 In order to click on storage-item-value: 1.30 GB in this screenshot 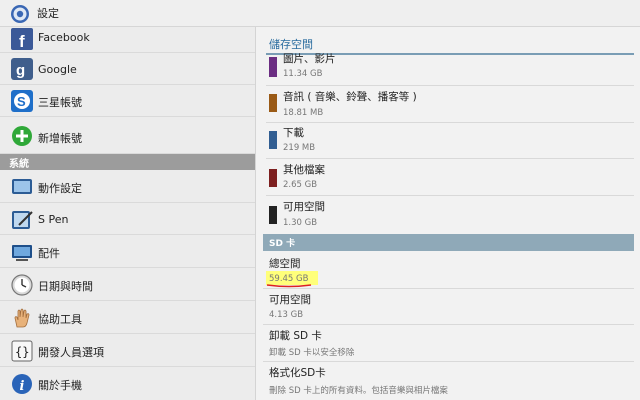, I will do `click(300, 223)`.